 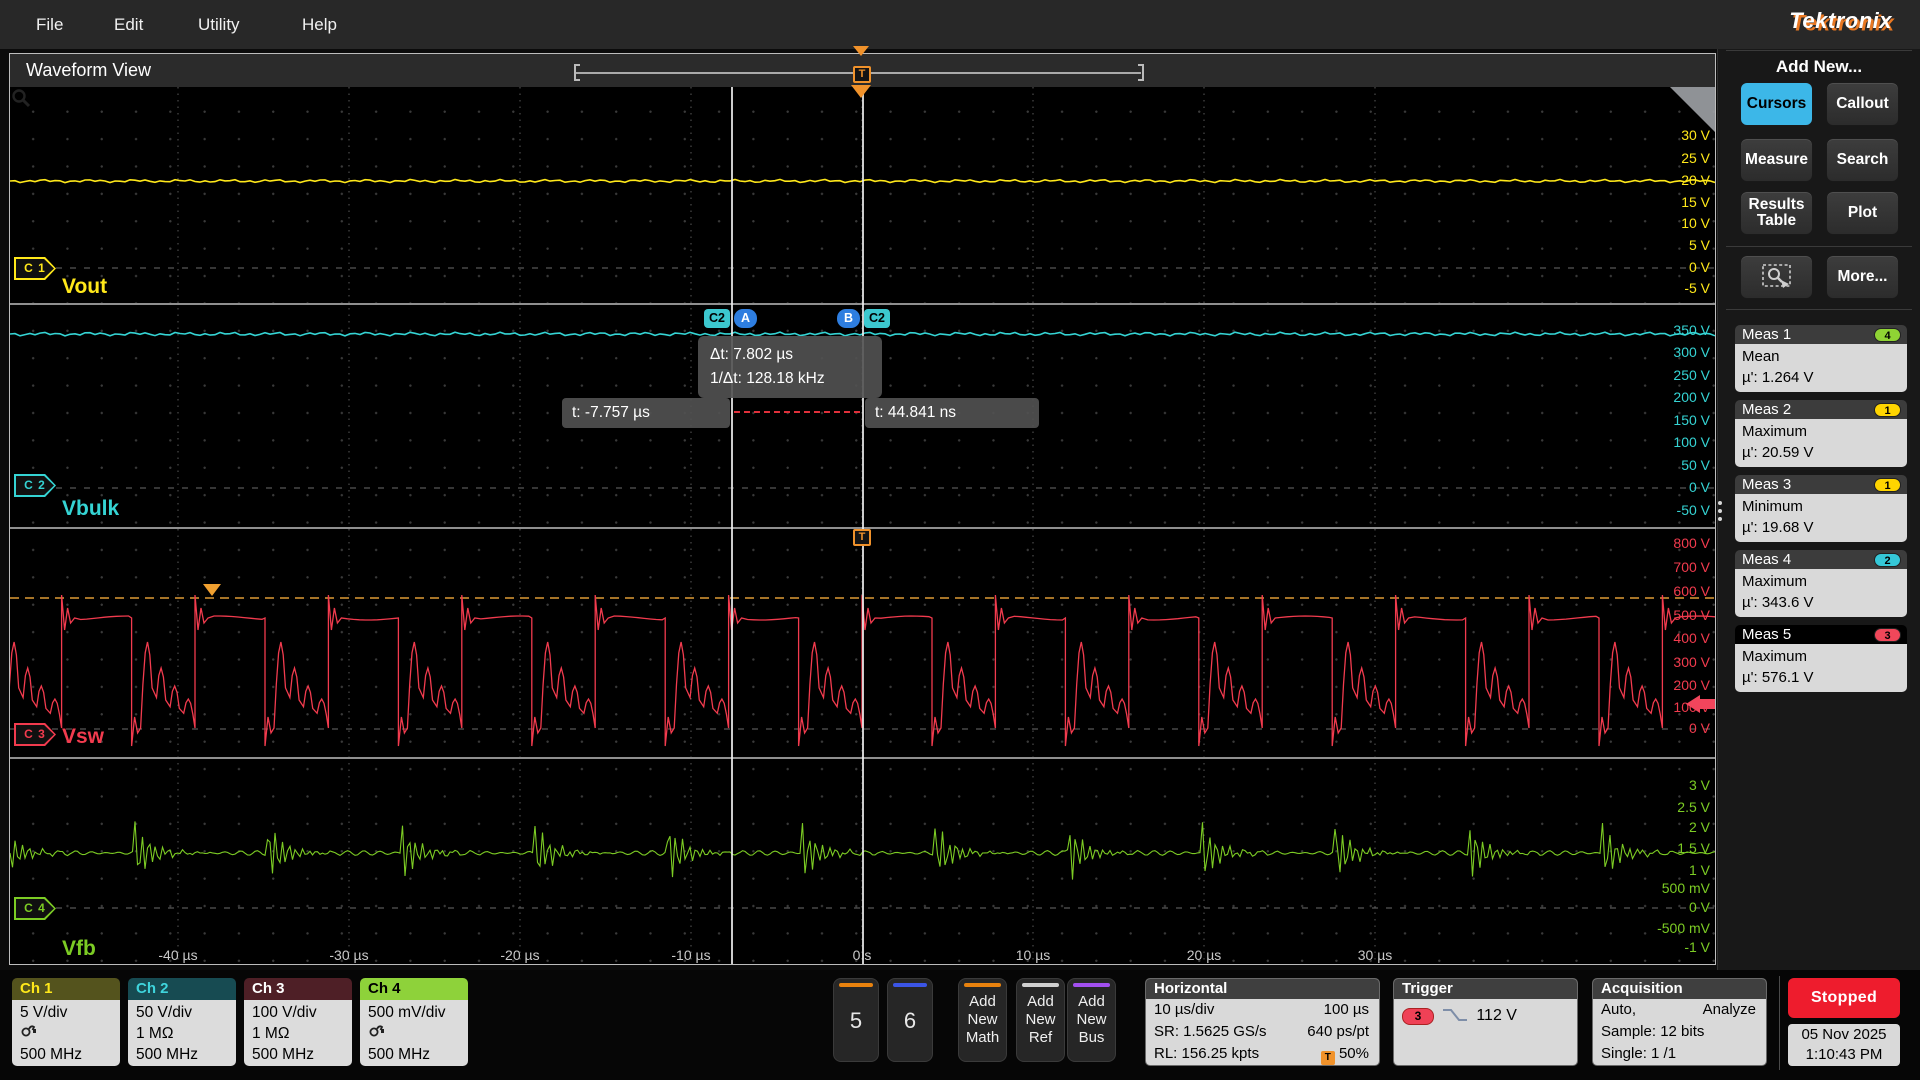 What do you see at coordinates (1691, 662) in the screenshot?
I see `axis-label: 300 V` at bounding box center [1691, 662].